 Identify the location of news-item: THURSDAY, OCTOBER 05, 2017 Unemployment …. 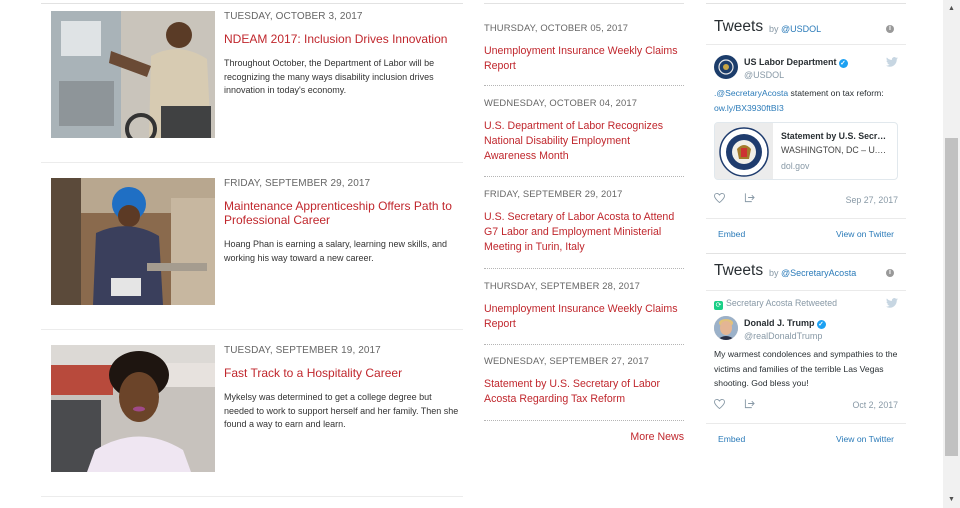
(584, 48).